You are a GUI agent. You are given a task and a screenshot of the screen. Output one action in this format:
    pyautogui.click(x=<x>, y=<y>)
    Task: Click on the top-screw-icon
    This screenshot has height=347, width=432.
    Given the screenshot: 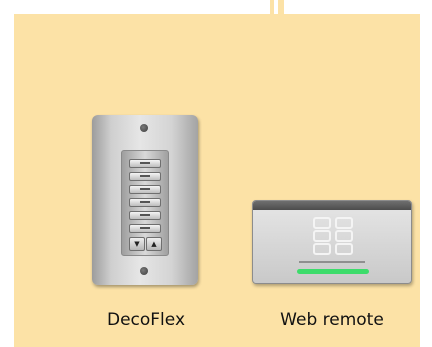 What is the action you would take?
    pyautogui.click(x=144, y=128)
    